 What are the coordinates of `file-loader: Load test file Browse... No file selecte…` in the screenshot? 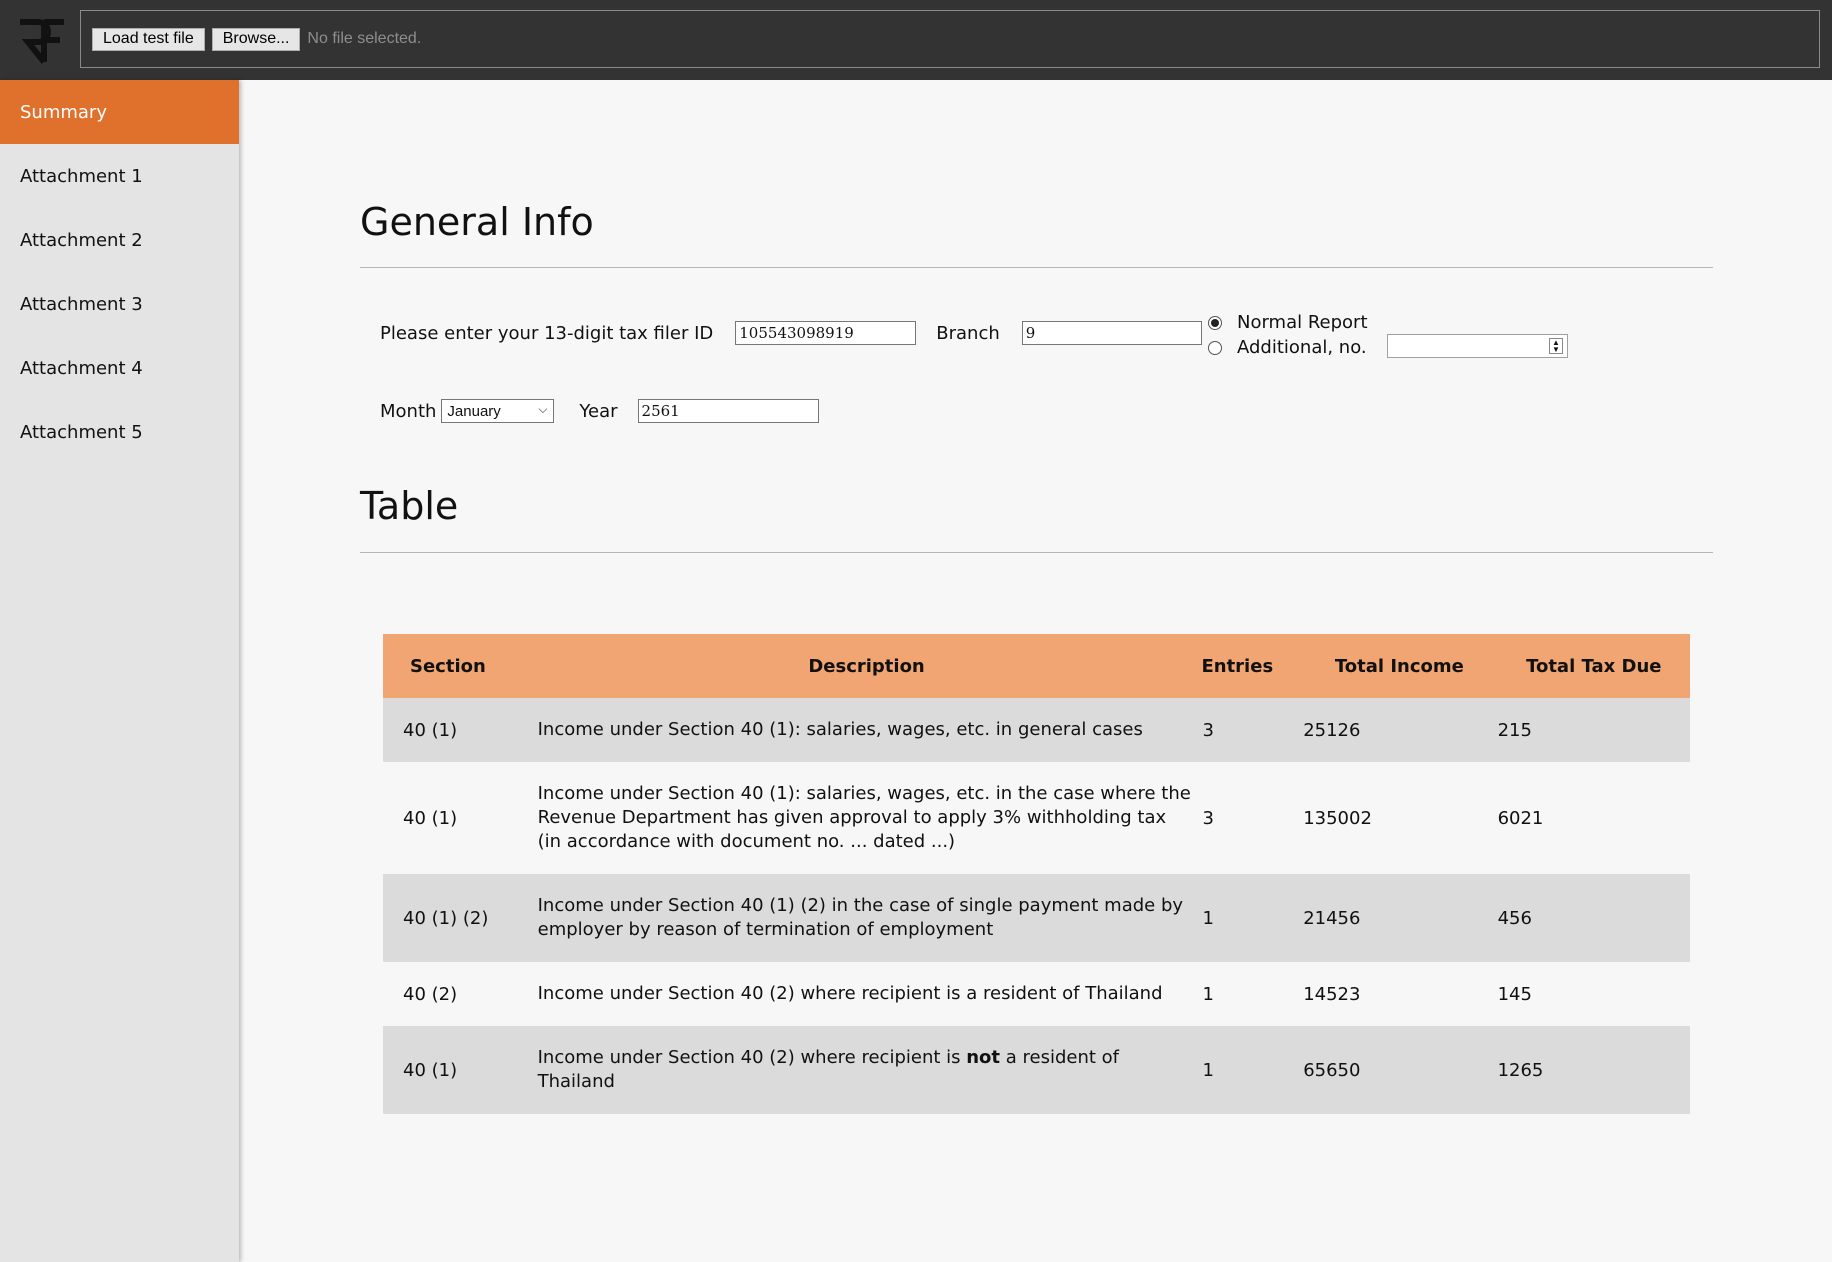 It's located at (950, 39).